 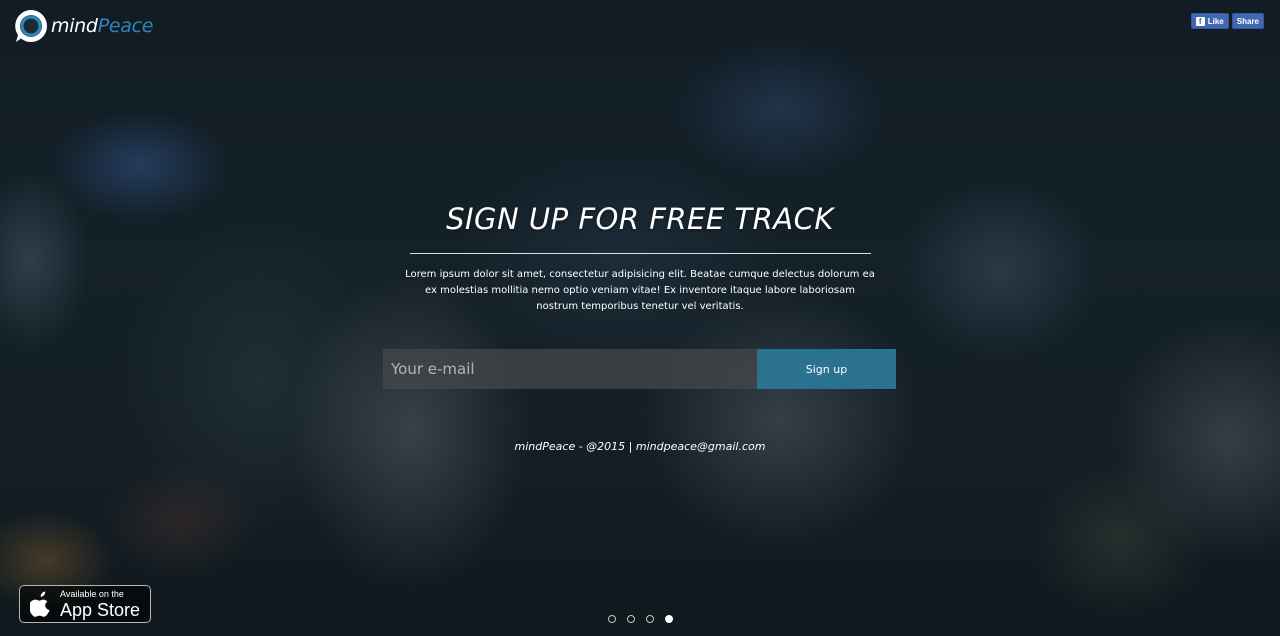 What do you see at coordinates (1200, 21) in the screenshot?
I see `facebook-icon: f` at bounding box center [1200, 21].